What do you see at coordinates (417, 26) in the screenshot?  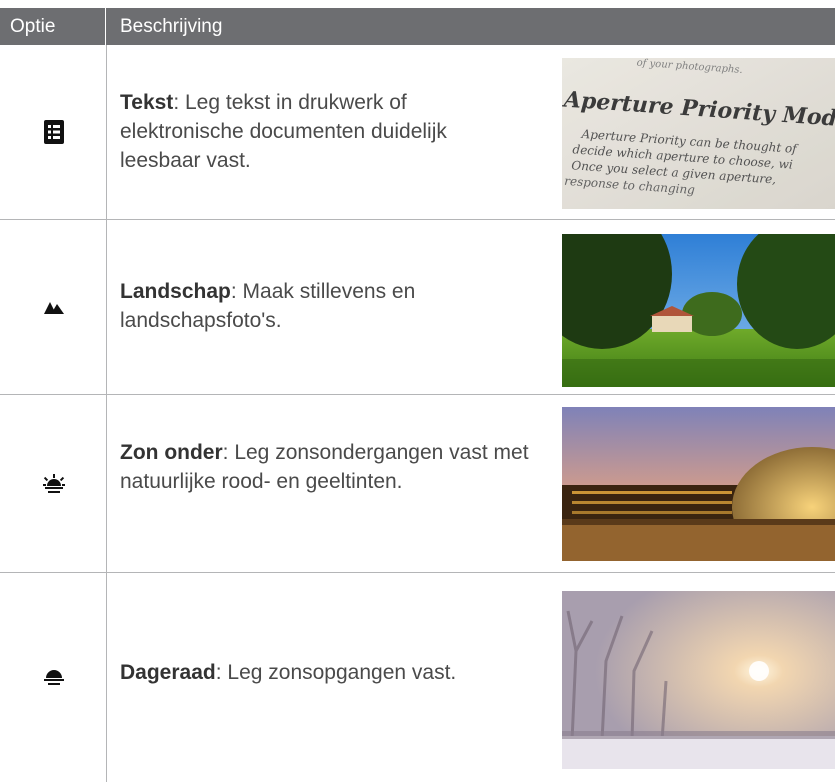 I see `table-header: Optie Beschrijving` at bounding box center [417, 26].